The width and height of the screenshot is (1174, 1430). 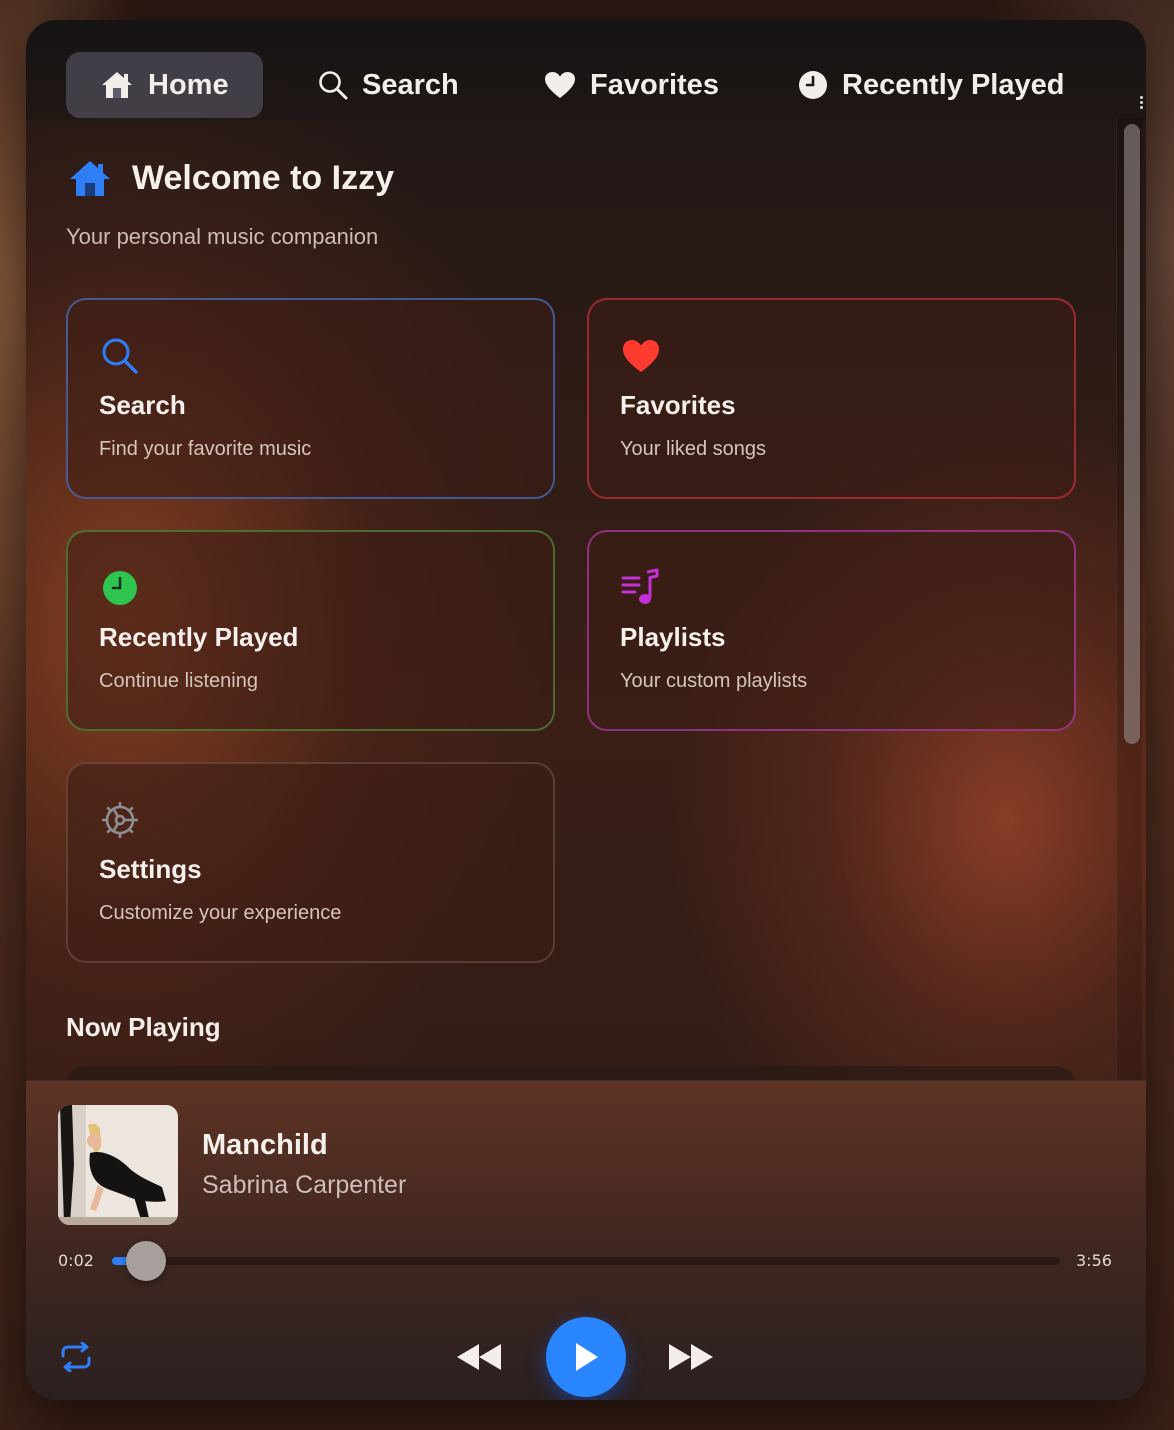 I want to click on gear-icon, so click(x=120, y=820).